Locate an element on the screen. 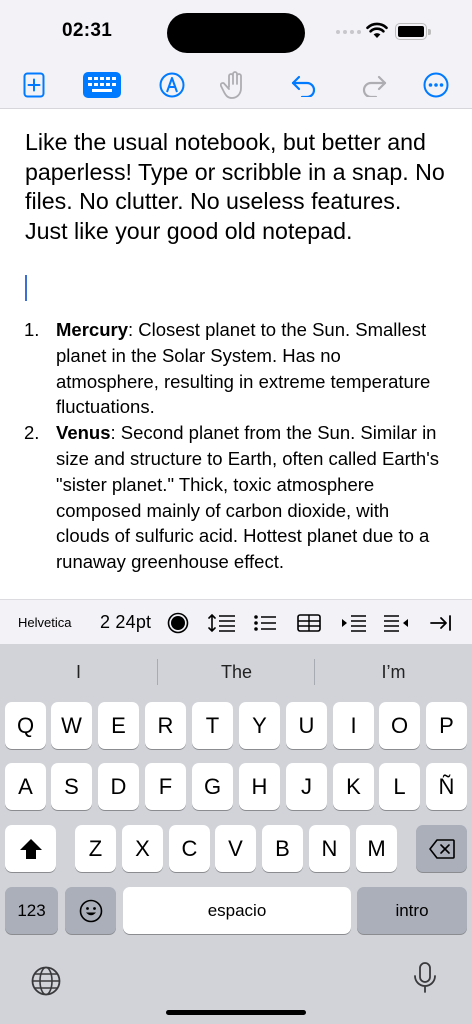 Image resolution: width=472 pixels, height=1024 pixels. key-f: F is located at coordinates (165, 786).